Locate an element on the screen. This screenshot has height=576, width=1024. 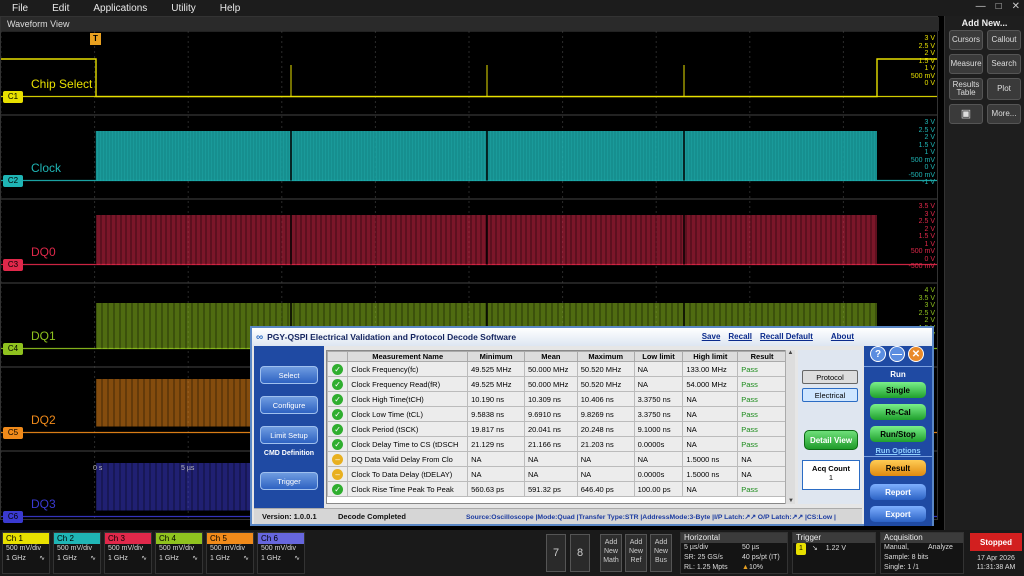
maximize-icon: □ is located at coordinates (999, 6).